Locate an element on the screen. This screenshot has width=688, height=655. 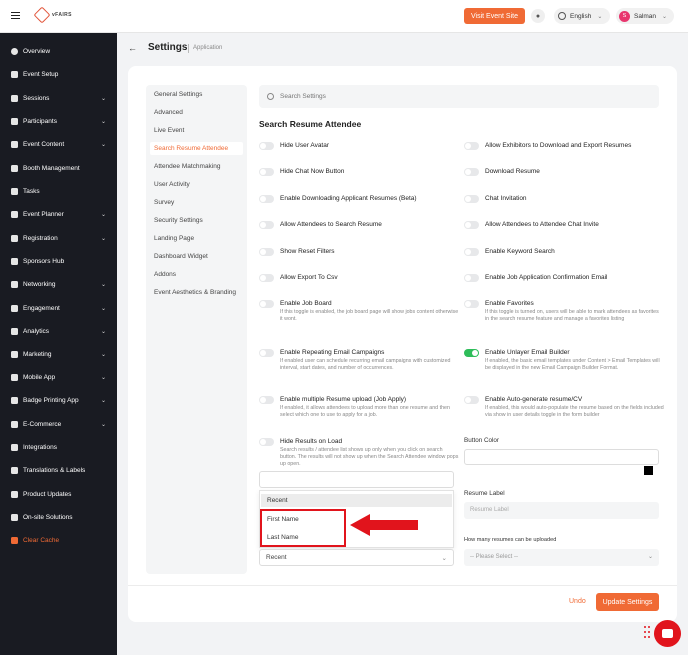
settings-tab: Advanced is located at coordinates (168, 112).